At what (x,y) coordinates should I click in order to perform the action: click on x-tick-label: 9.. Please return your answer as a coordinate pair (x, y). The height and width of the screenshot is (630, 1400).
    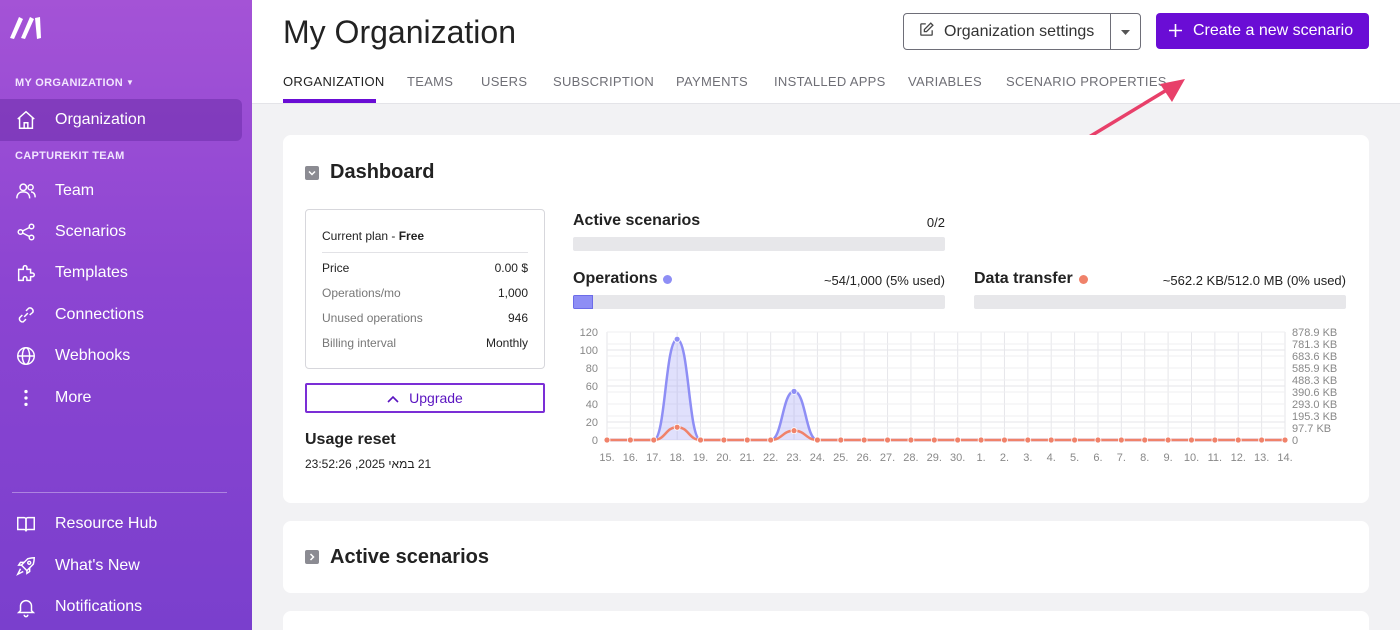
    Looking at the image, I should click on (1168, 458).